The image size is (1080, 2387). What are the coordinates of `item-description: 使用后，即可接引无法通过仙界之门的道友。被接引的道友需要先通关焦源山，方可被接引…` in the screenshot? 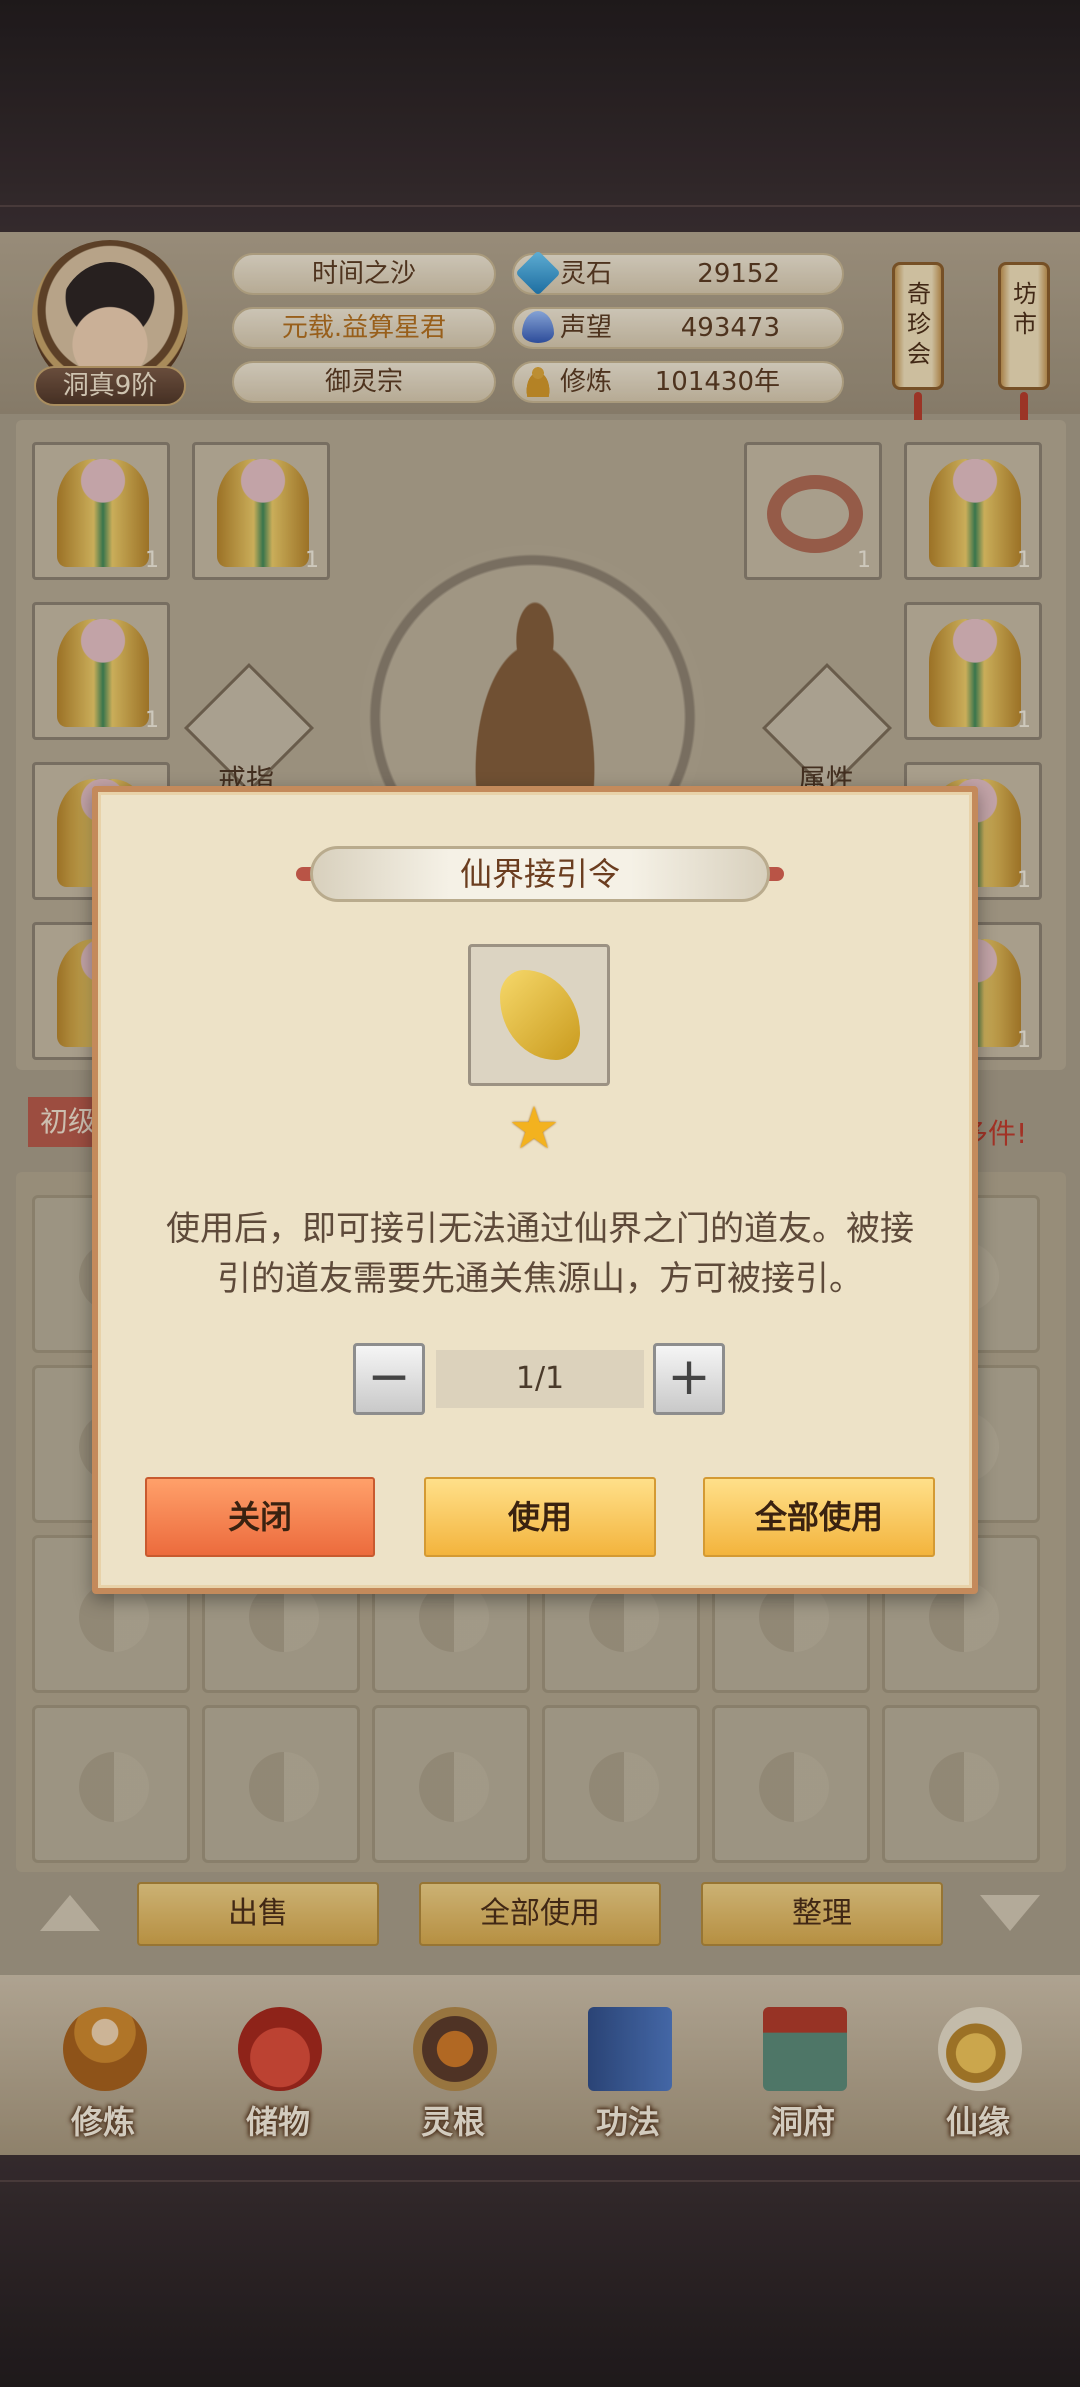 It's located at (540, 1254).